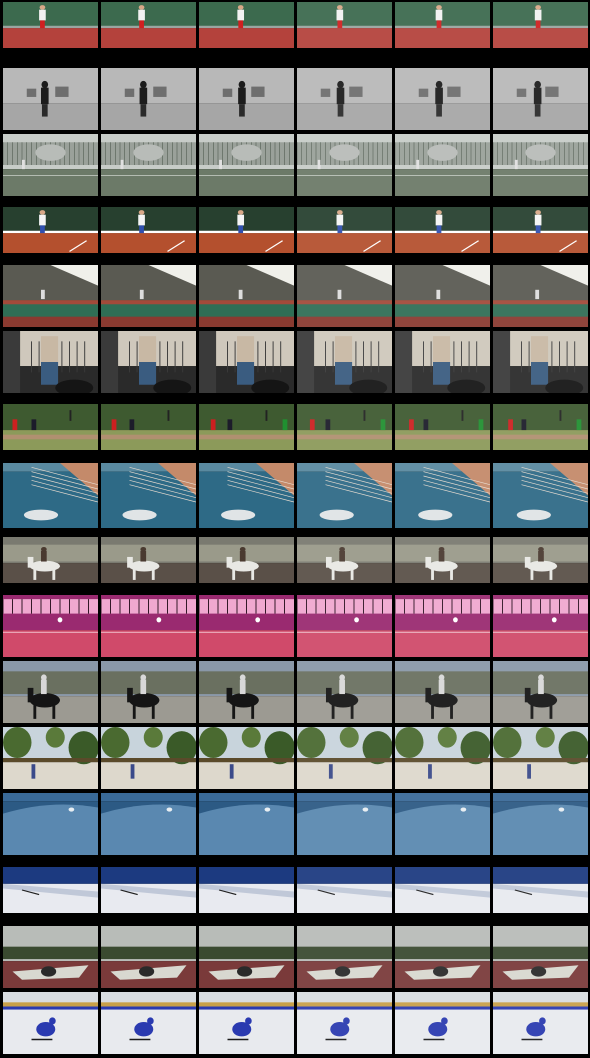 This screenshot has width=590, height=1058. I want to click on background-lower, so click(246, 775).